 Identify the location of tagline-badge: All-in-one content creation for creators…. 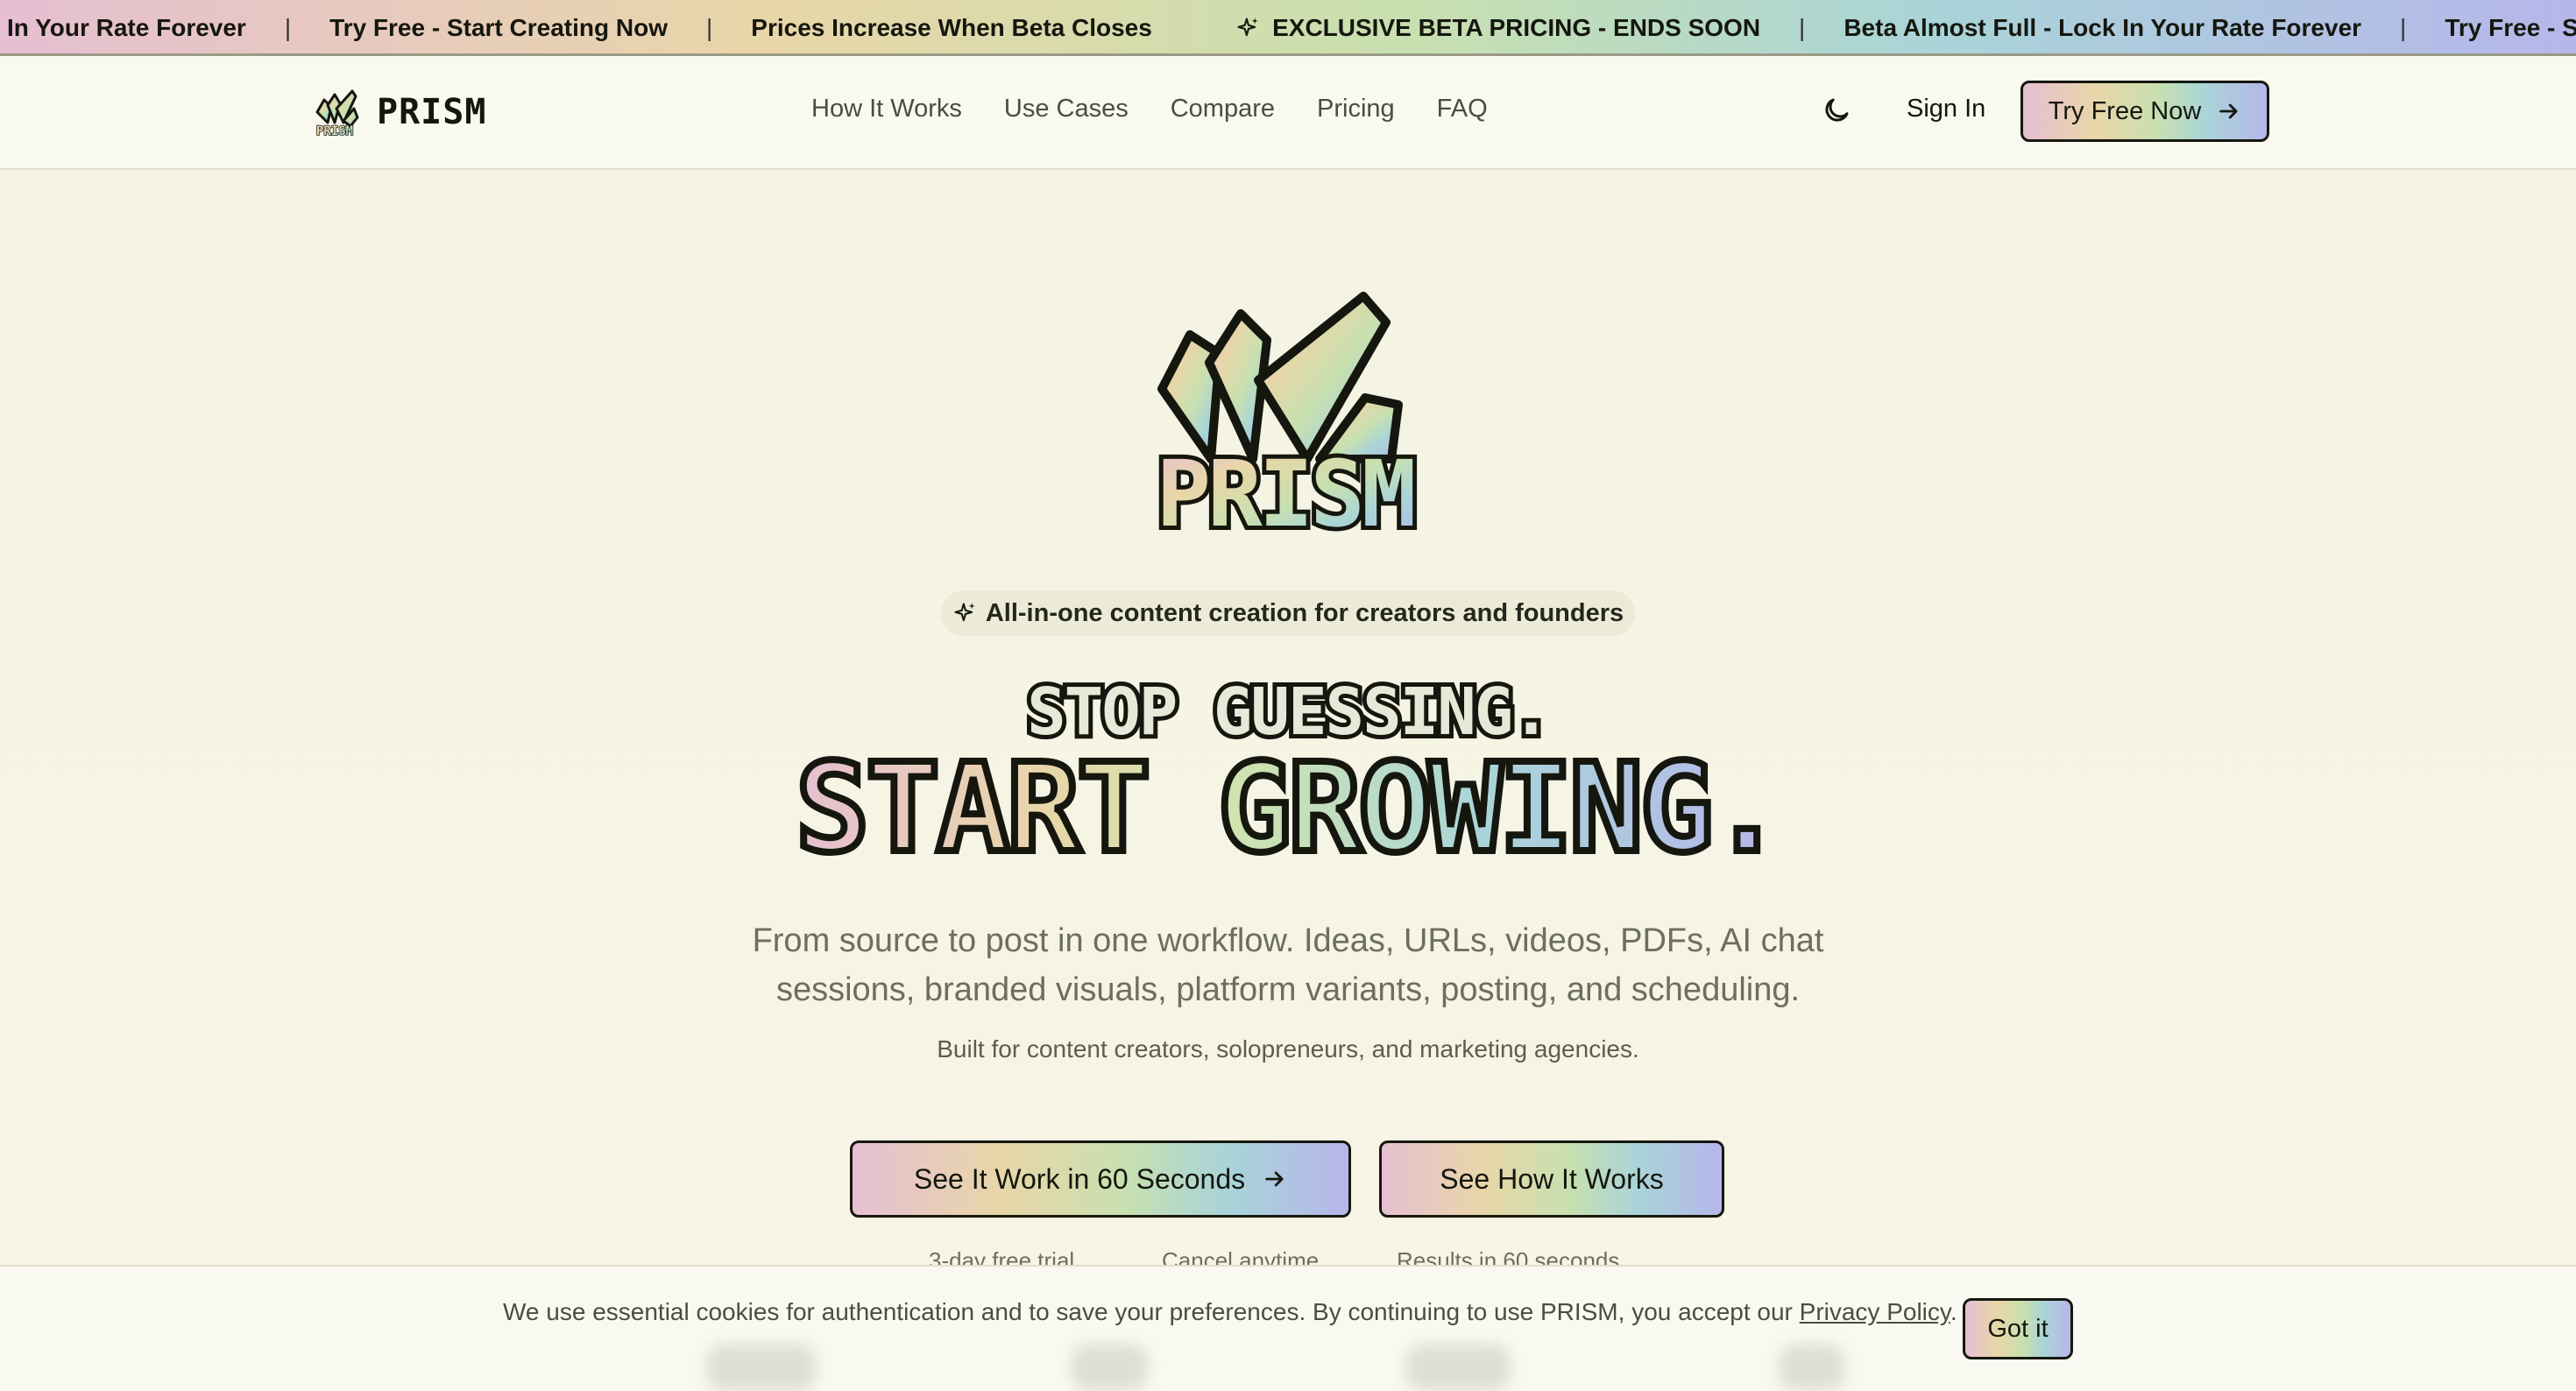
(1288, 613).